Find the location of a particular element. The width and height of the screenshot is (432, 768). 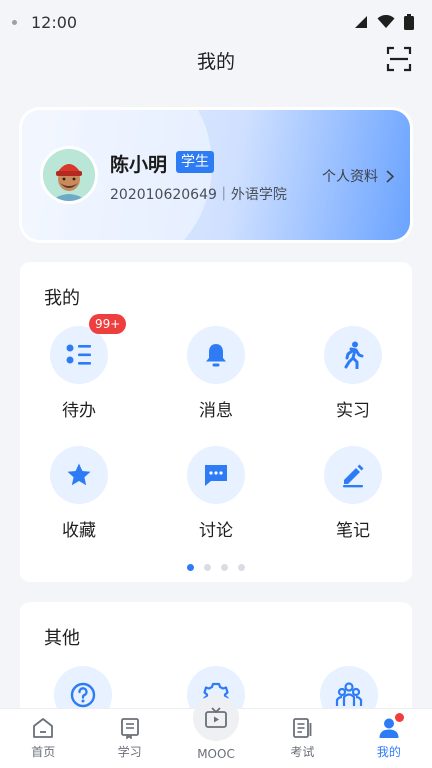

wifi-icon is located at coordinates (386, 21).